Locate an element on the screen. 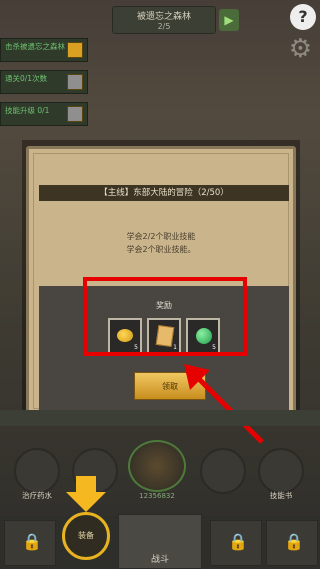  gear-icon: ⚙ is located at coordinates (300, 49).